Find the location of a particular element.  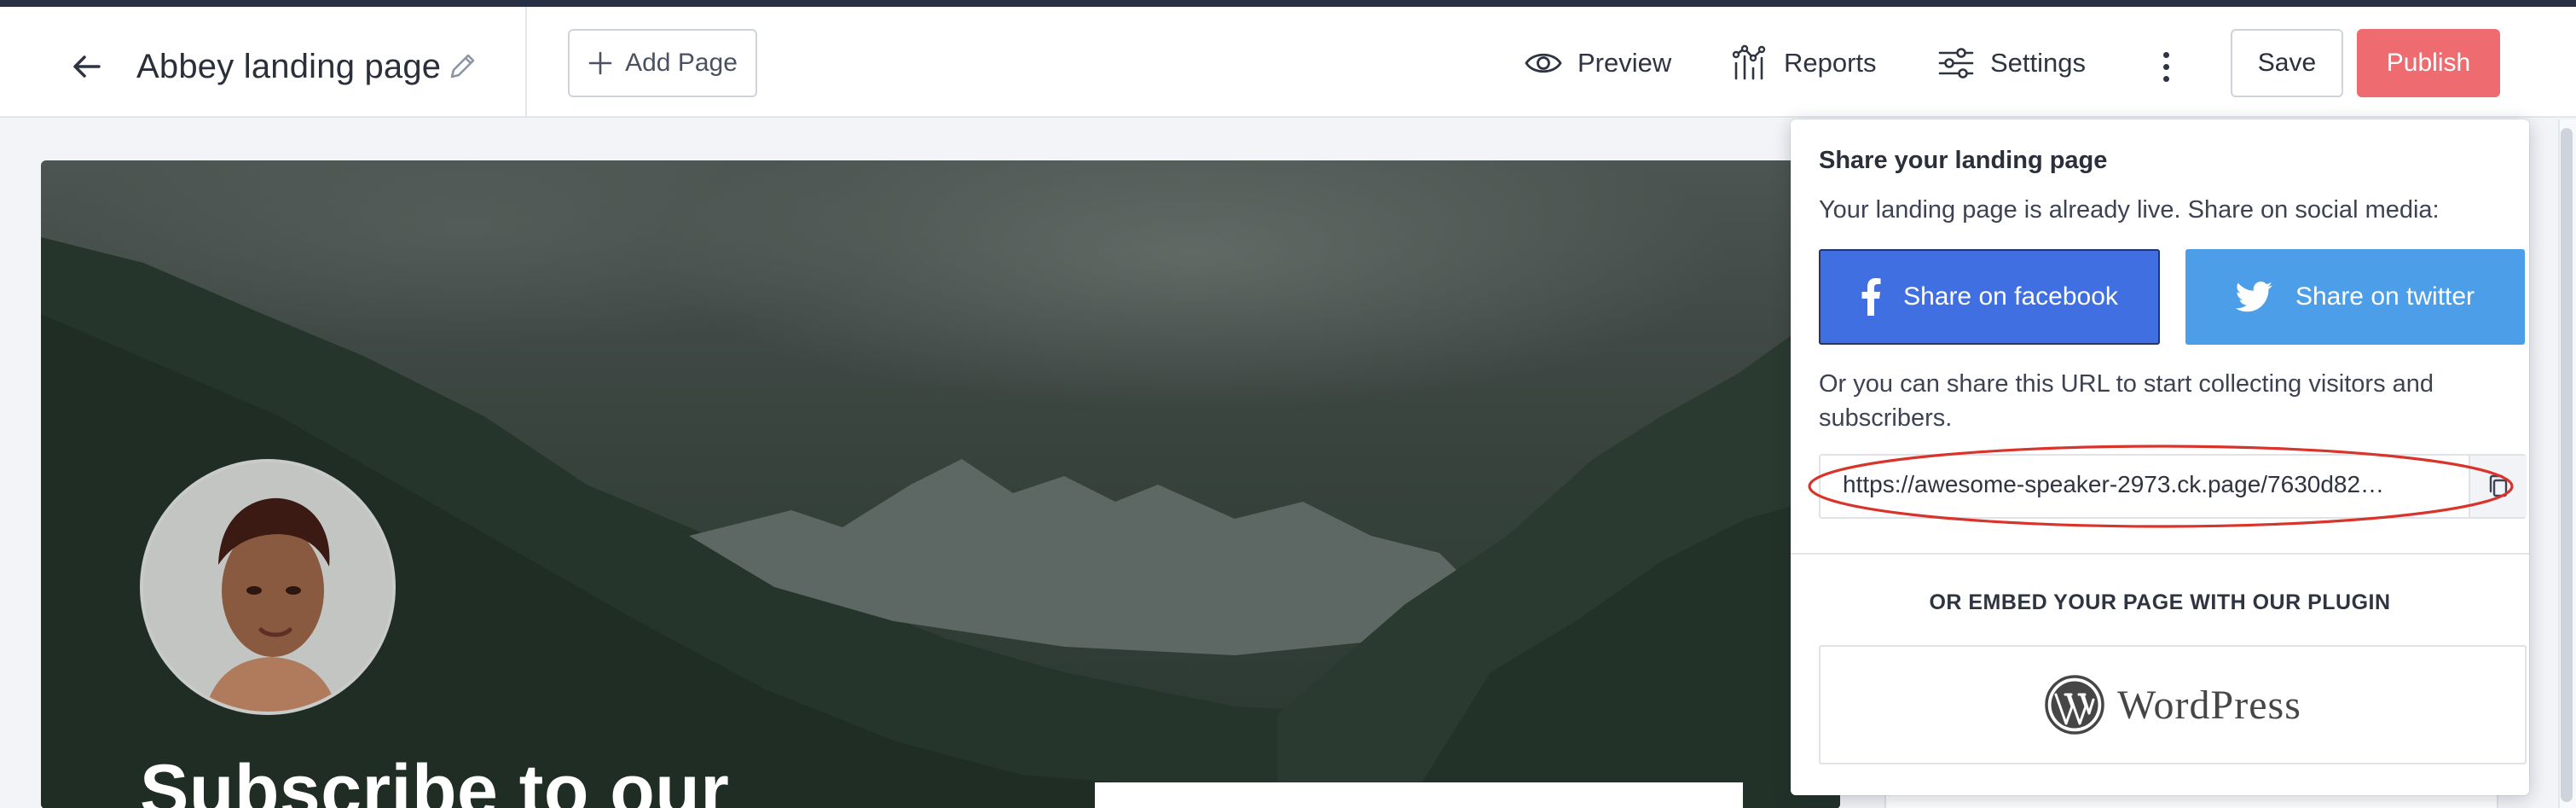

wordpress-plugin-button: WordPress is located at coordinates (2173, 704).